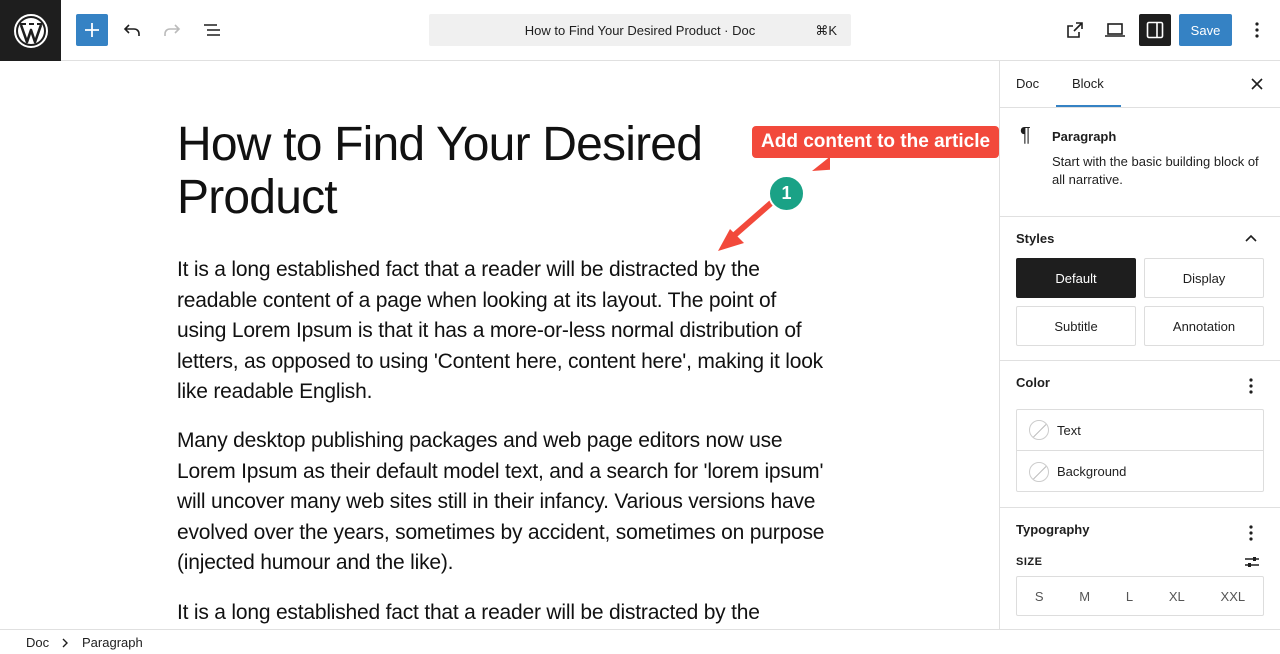  Describe the element at coordinates (1035, 238) in the screenshot. I see `panel-title: Styles` at that location.